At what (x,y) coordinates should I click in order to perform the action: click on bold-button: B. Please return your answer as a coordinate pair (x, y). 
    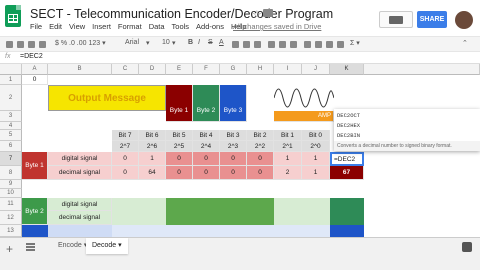
    Looking at the image, I should click on (190, 42).